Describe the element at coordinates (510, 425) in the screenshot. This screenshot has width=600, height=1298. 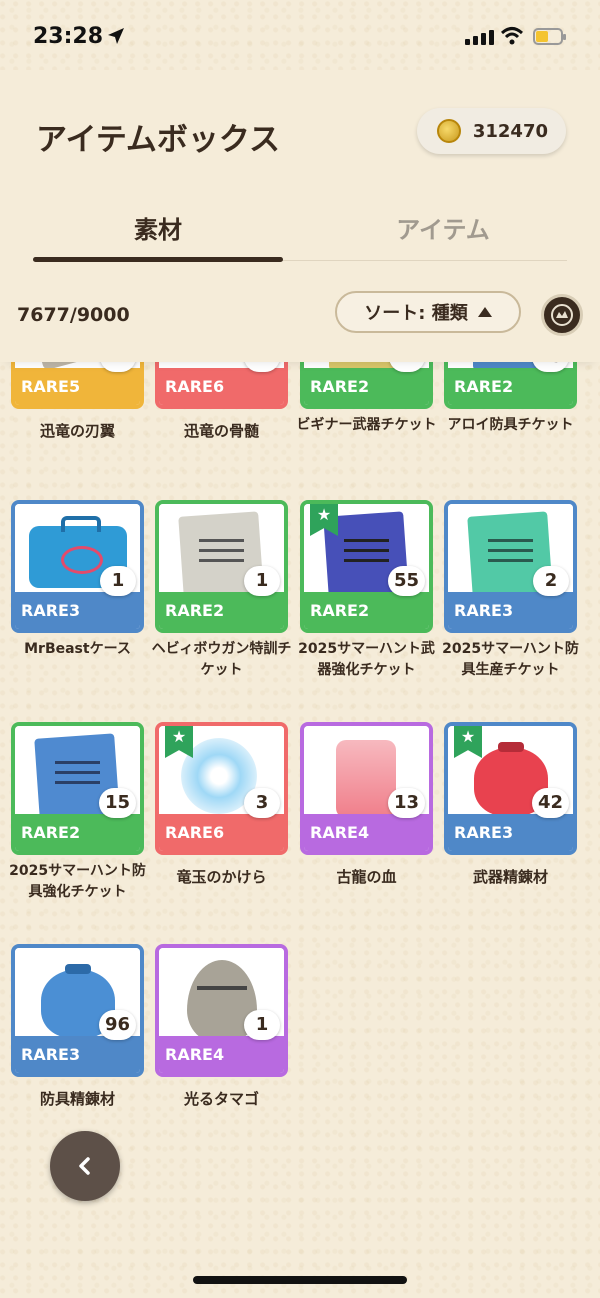
I see `item-name: アロイ防具チケット` at that location.